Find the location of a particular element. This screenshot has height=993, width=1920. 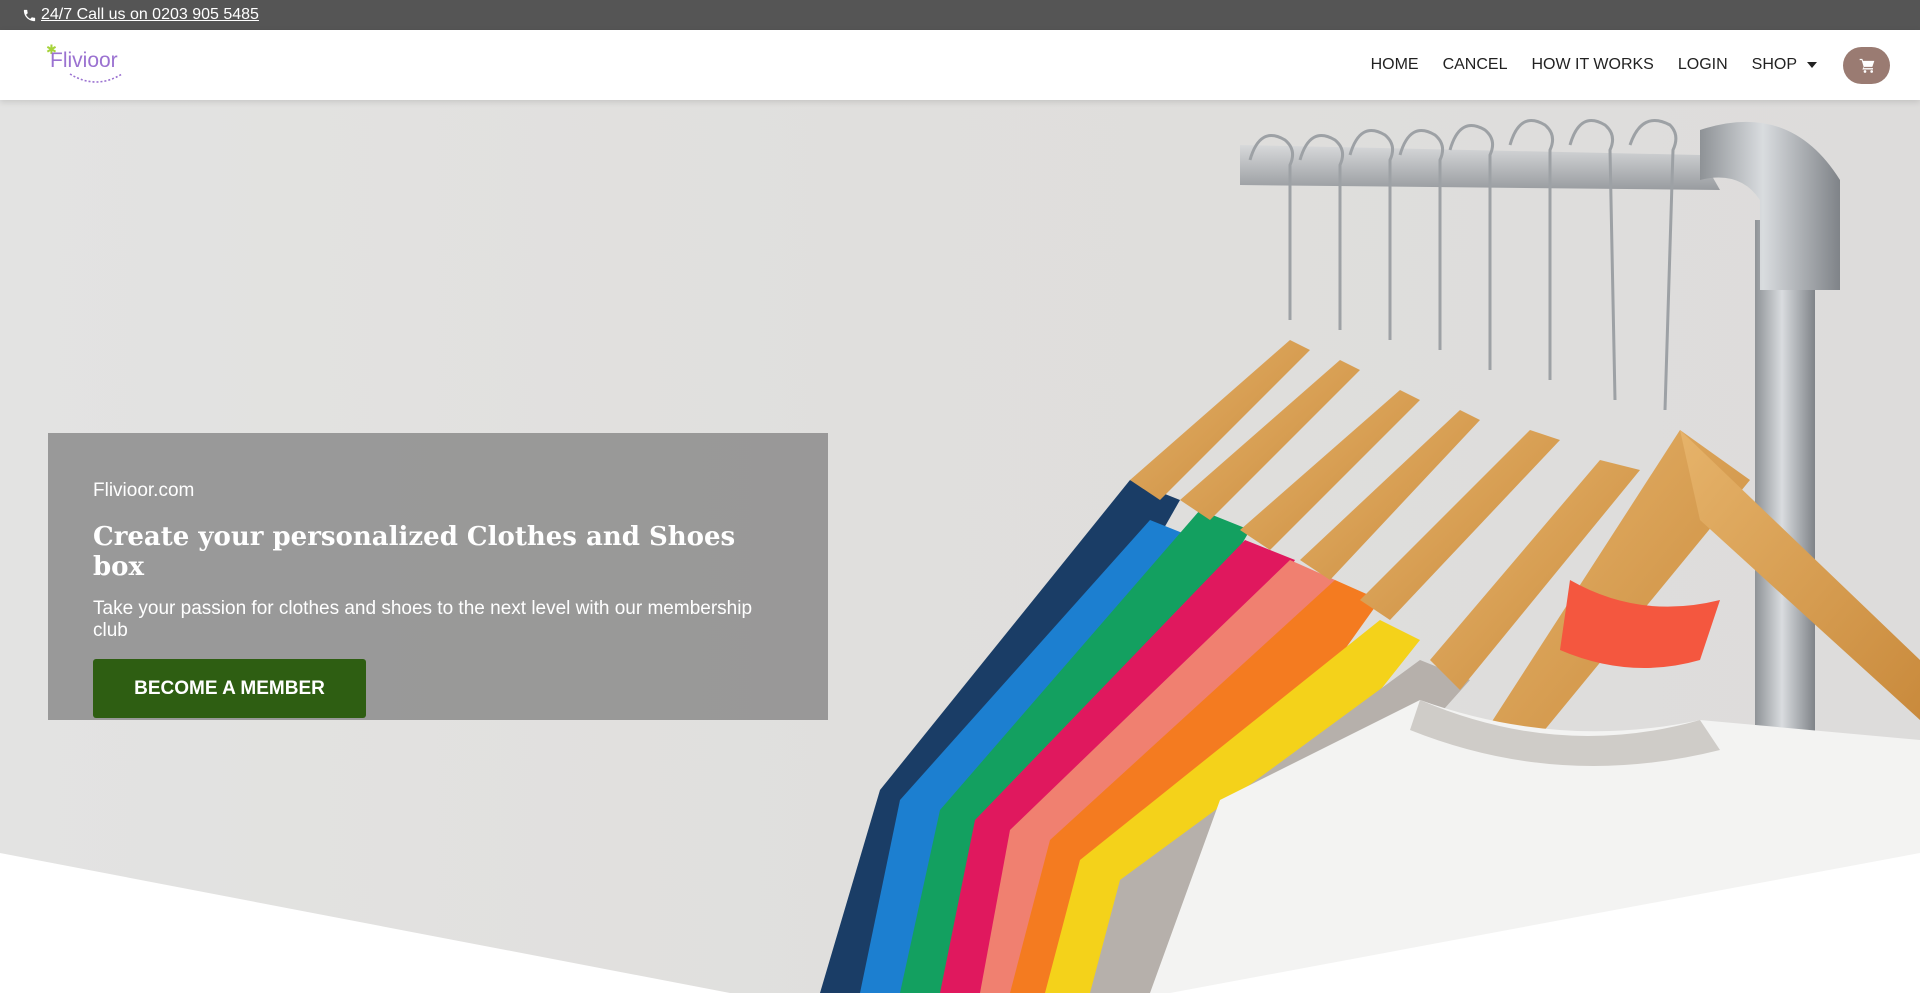

become-member-button: BECOME A MEMBER is located at coordinates (229, 688).